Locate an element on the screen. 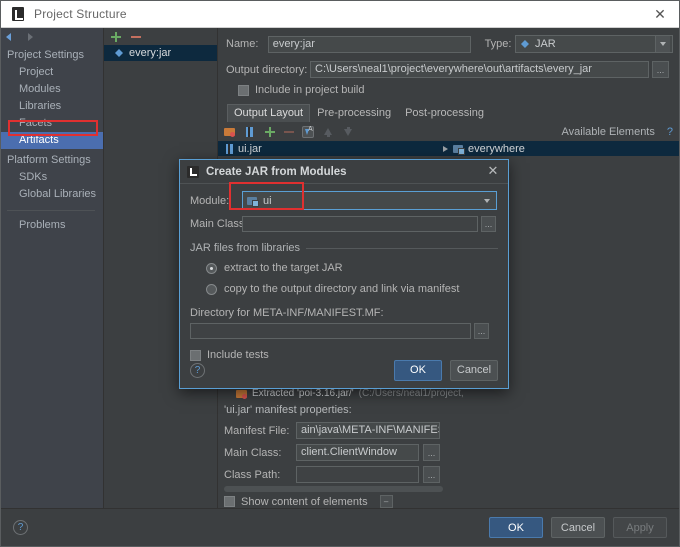 The height and width of the screenshot is (547, 680). dialog-cancel-button: Cancel is located at coordinates (474, 370).